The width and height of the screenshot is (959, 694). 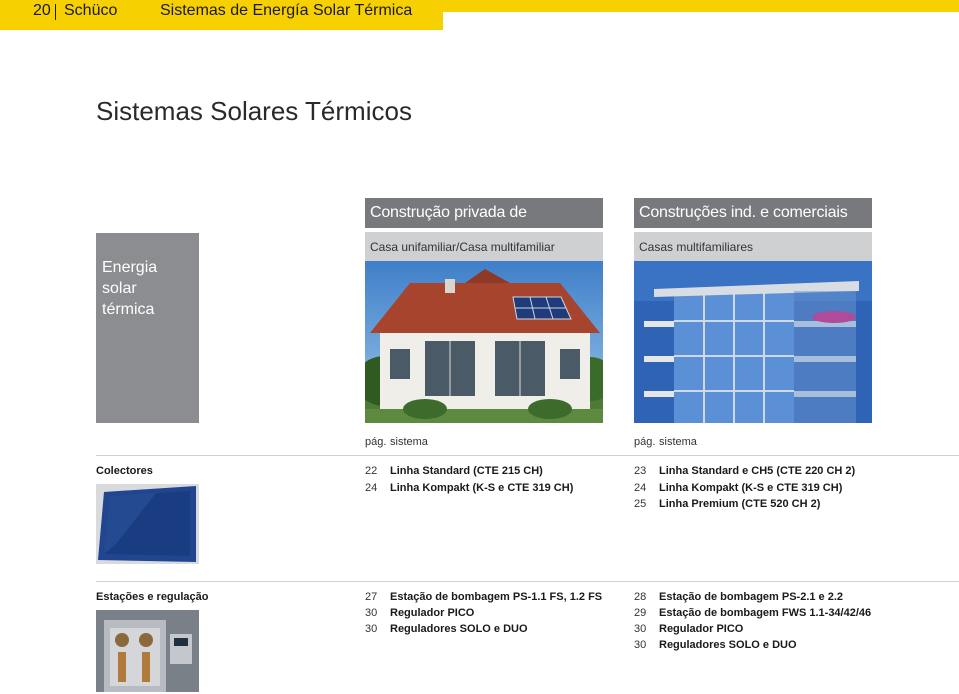 I want to click on section-label-estacoes: Estações e regulação, so click(x=152, y=597).